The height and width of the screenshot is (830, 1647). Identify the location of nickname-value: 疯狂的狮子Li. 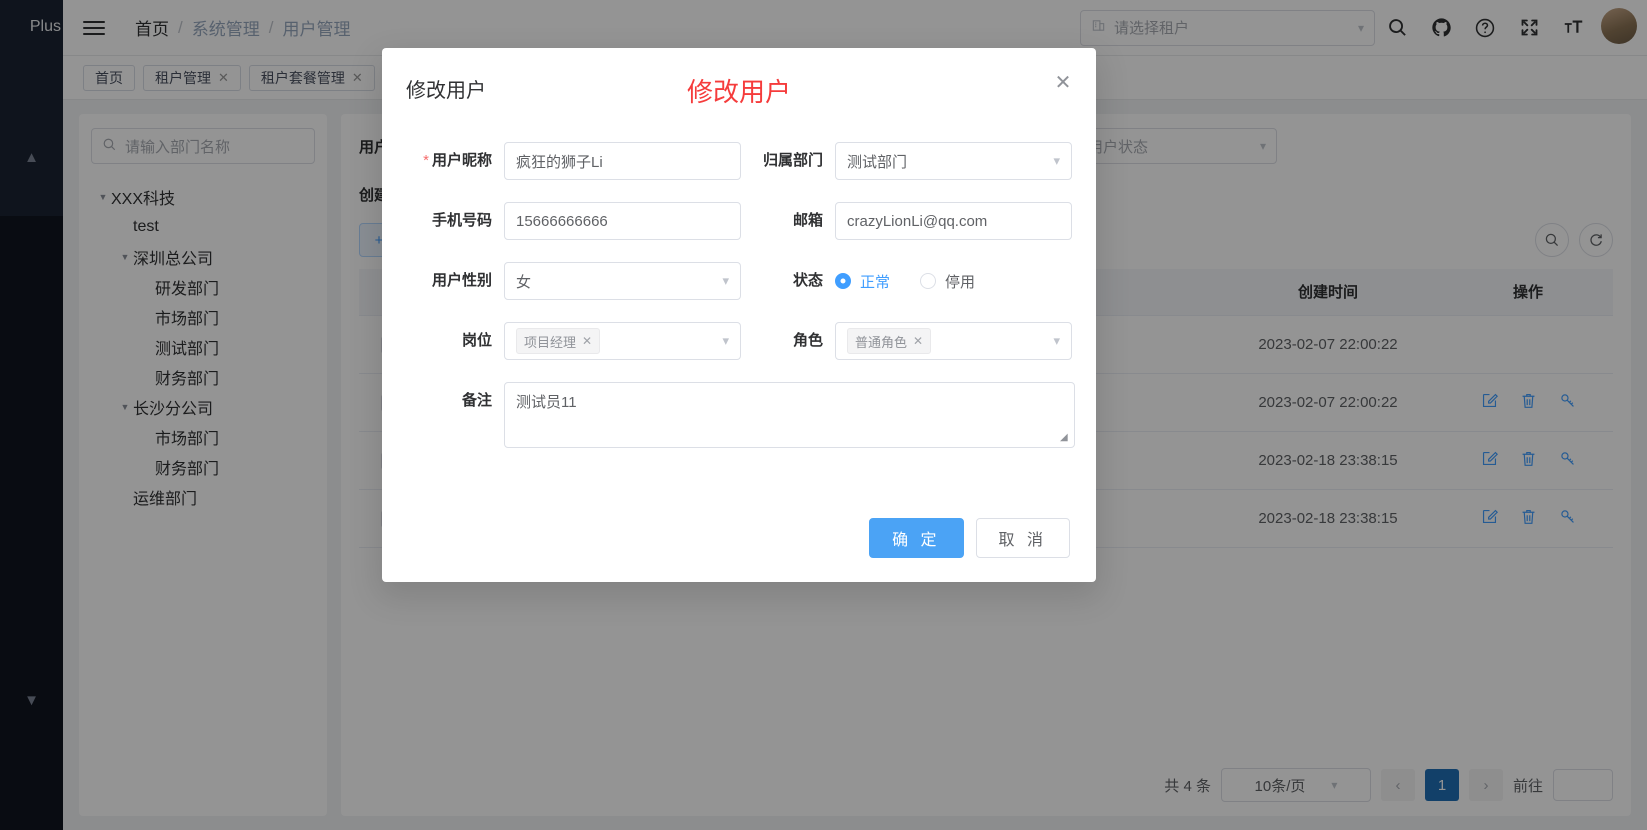
(559, 162).